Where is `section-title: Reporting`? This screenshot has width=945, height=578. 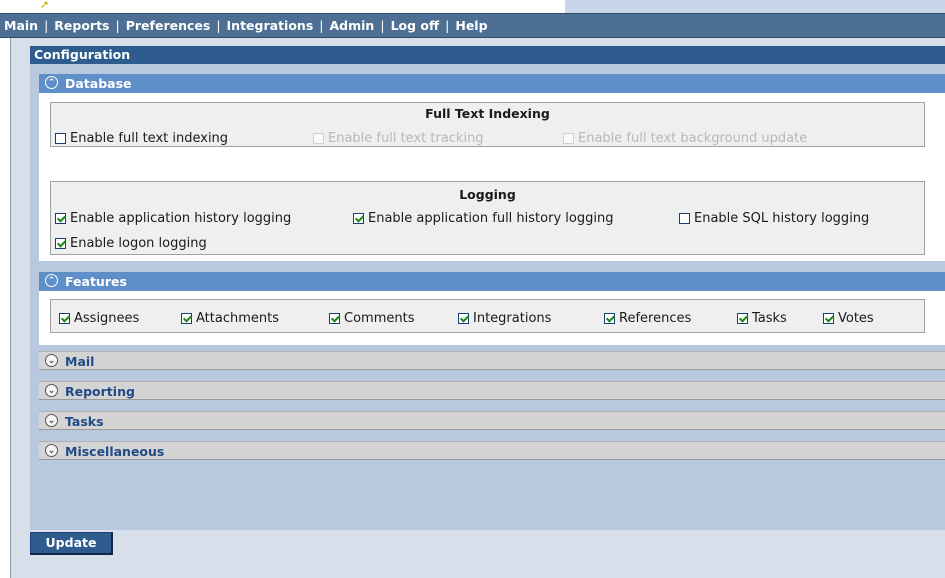 section-title: Reporting is located at coordinates (100, 391).